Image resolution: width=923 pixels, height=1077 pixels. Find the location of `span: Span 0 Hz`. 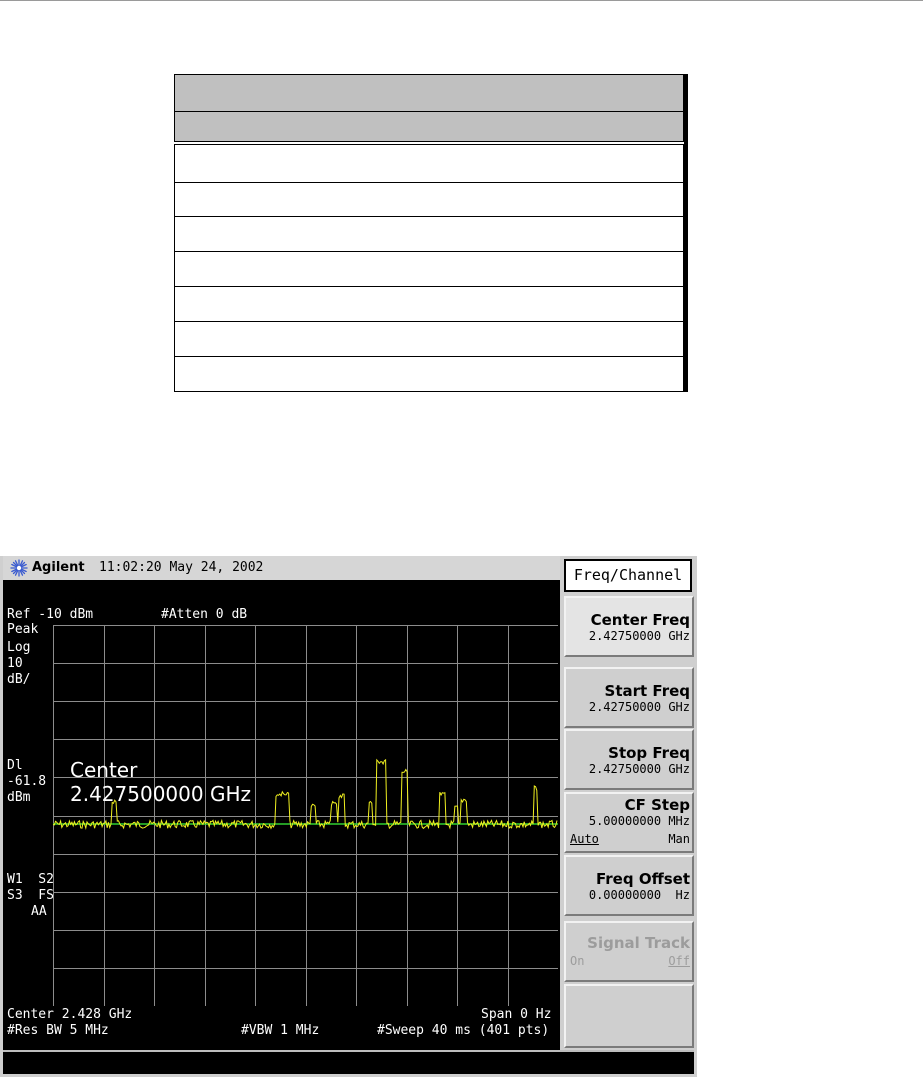

span: Span 0 Hz is located at coordinates (516, 1014).